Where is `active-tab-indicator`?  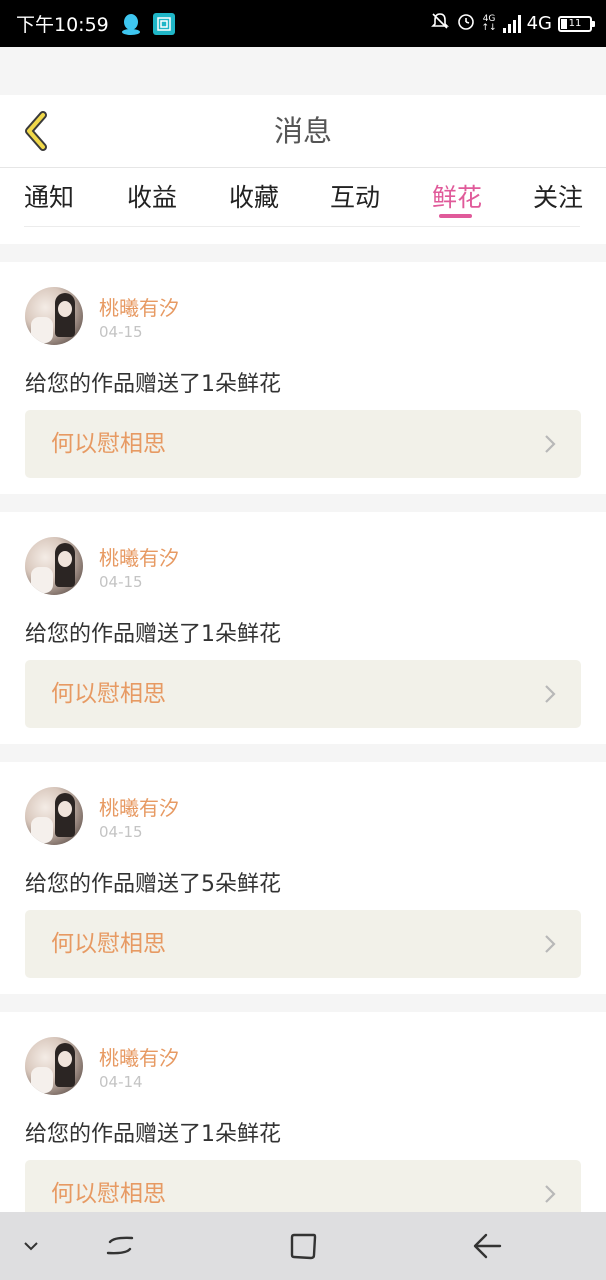 active-tab-indicator is located at coordinates (455, 216).